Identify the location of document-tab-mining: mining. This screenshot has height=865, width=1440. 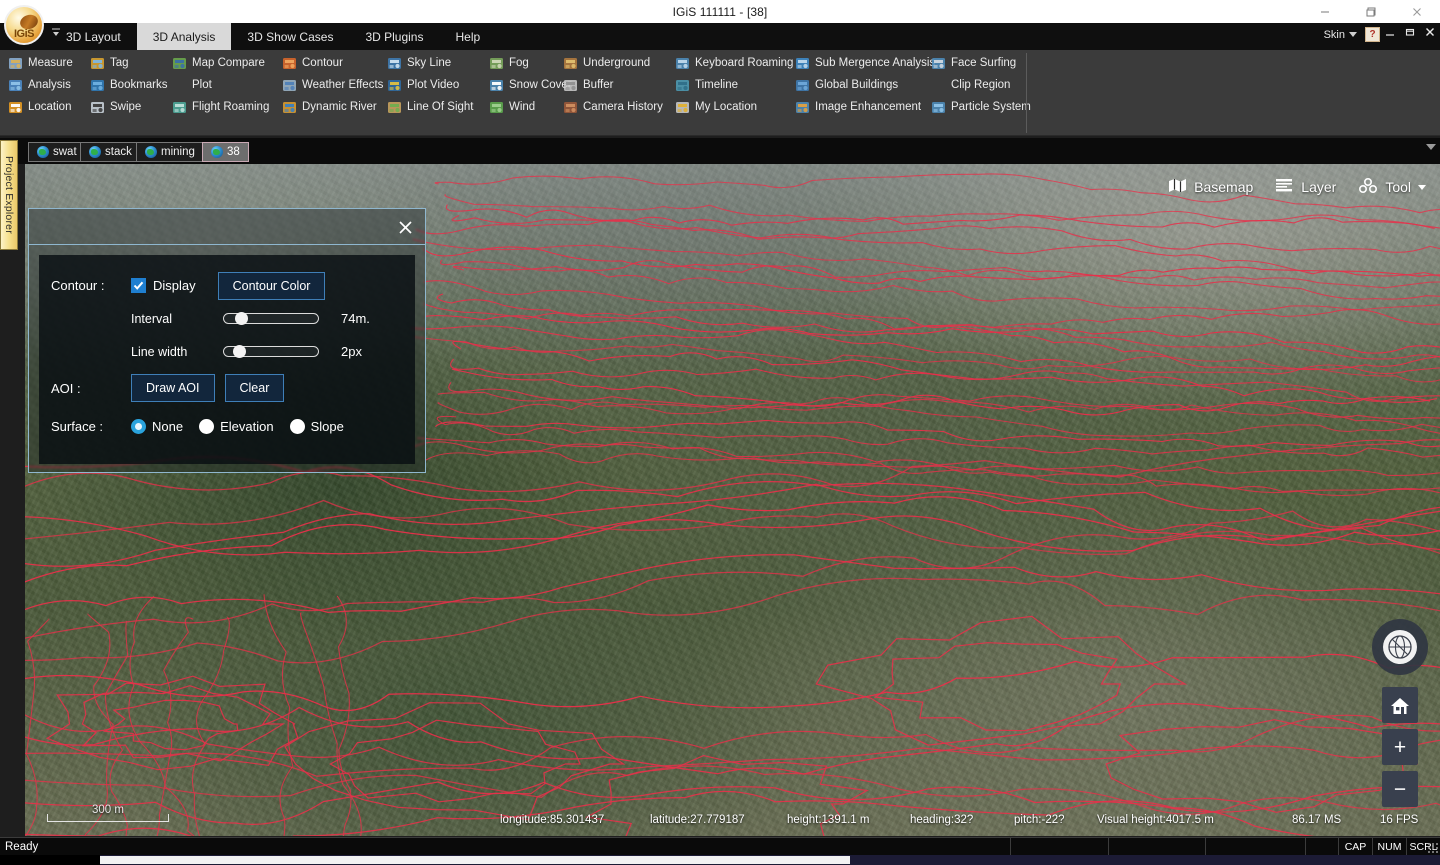
(170, 152).